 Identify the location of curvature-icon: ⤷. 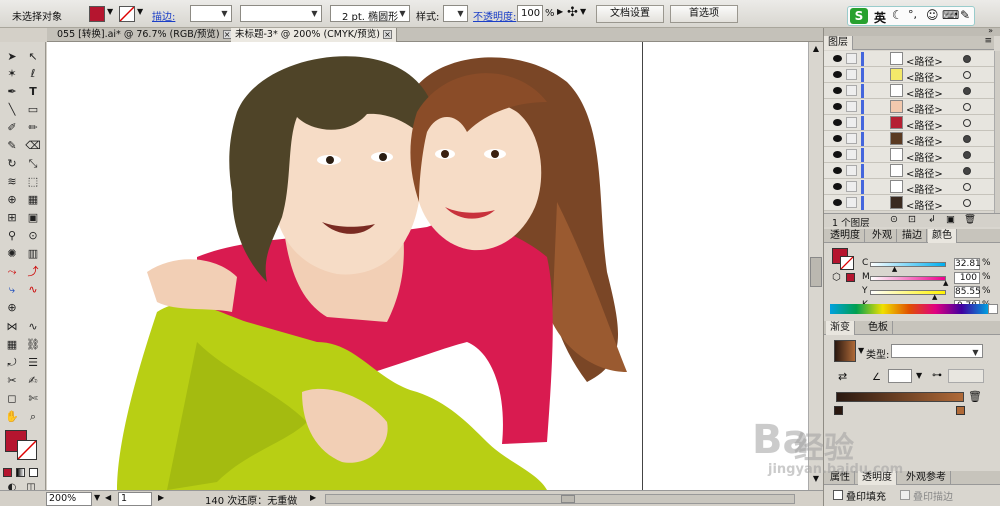
(12, 290).